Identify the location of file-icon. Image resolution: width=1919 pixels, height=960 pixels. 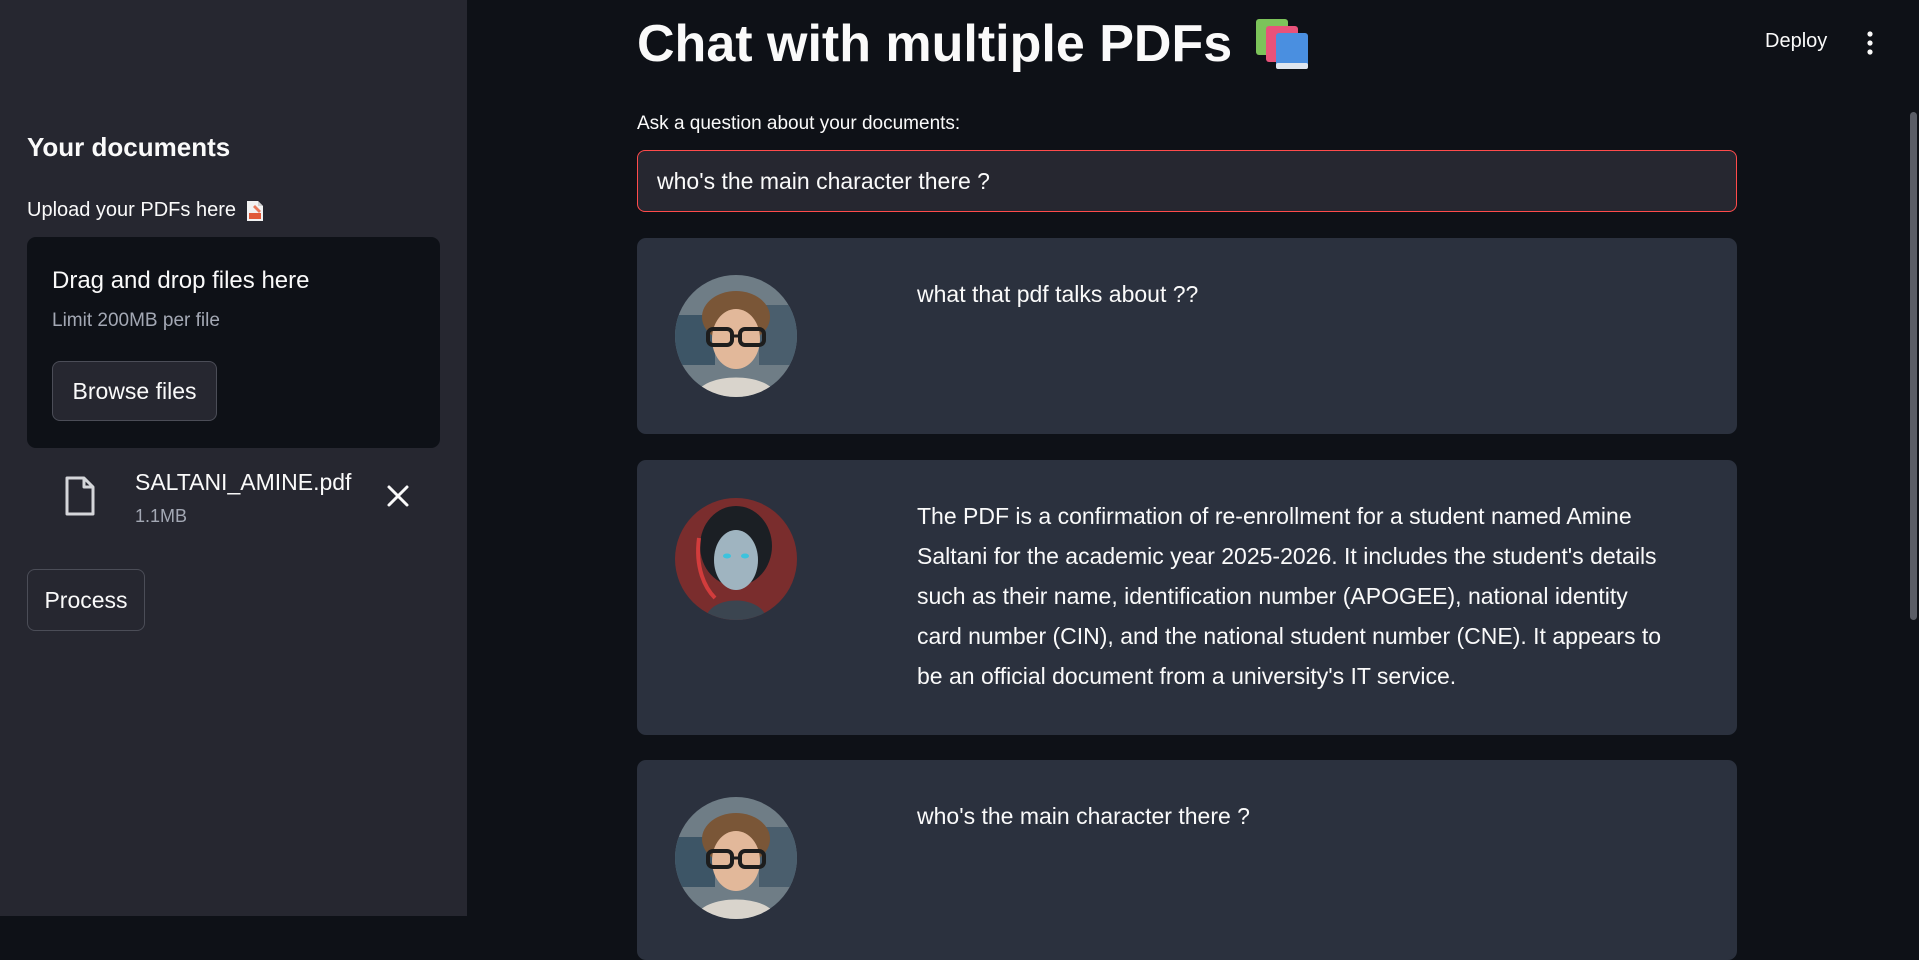
(80, 496).